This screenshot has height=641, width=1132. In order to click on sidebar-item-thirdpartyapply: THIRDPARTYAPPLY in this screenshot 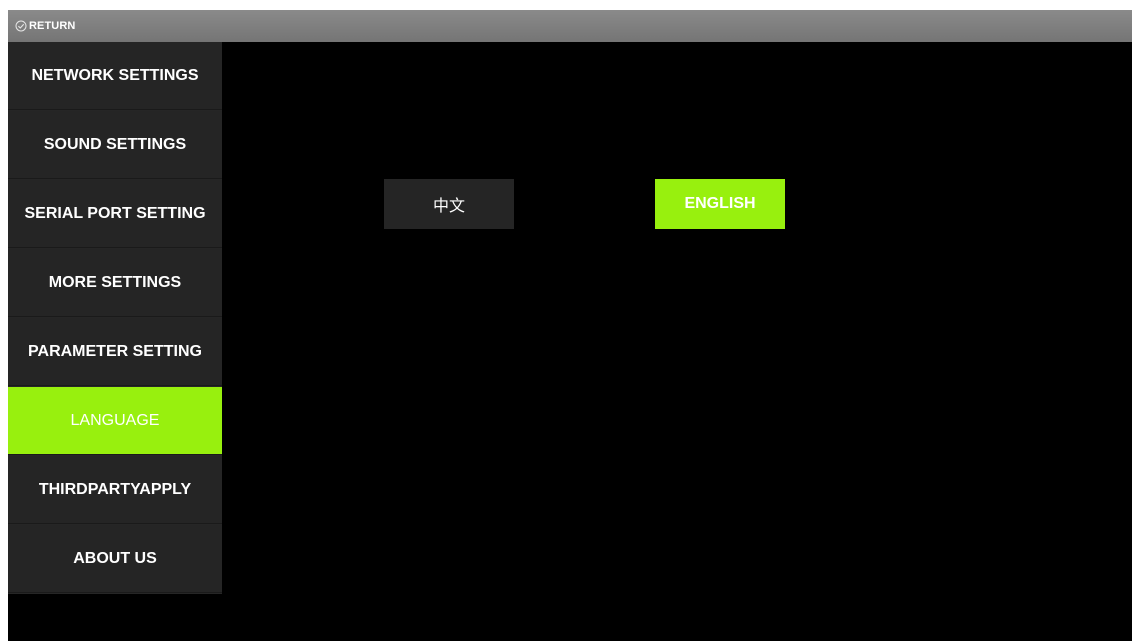, I will do `click(115, 490)`.